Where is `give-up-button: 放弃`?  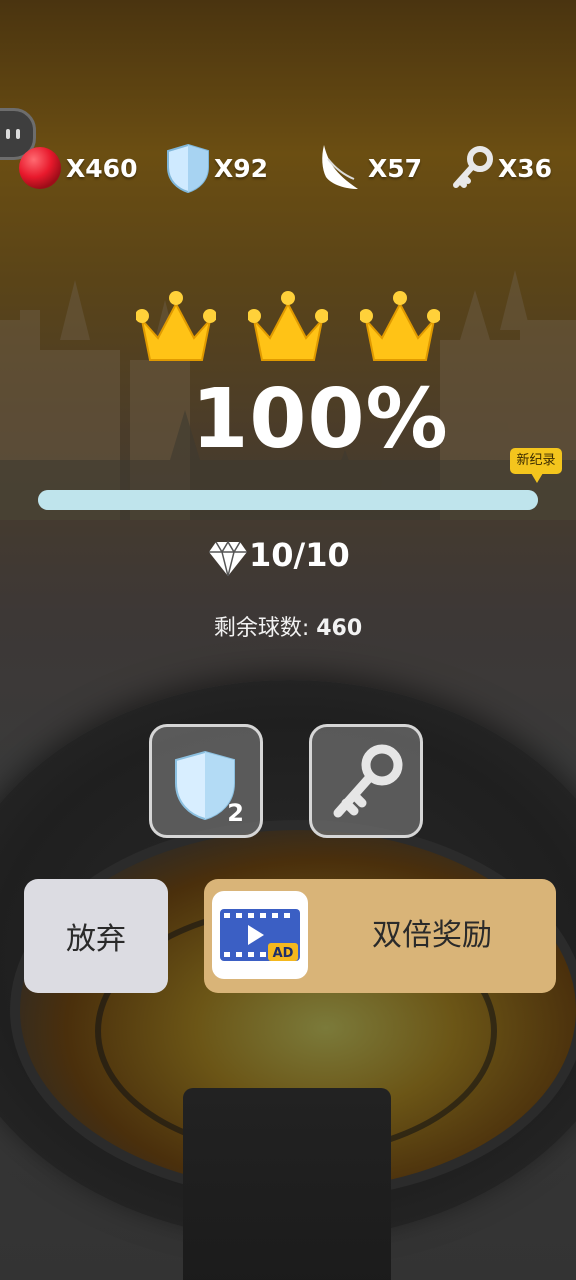
give-up-button: 放弃 is located at coordinates (96, 936).